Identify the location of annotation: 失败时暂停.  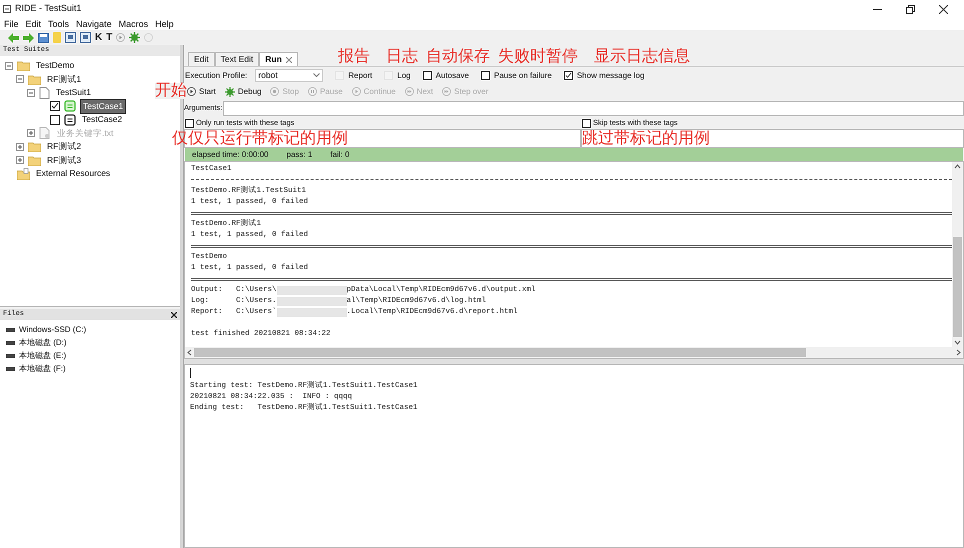
(538, 57).